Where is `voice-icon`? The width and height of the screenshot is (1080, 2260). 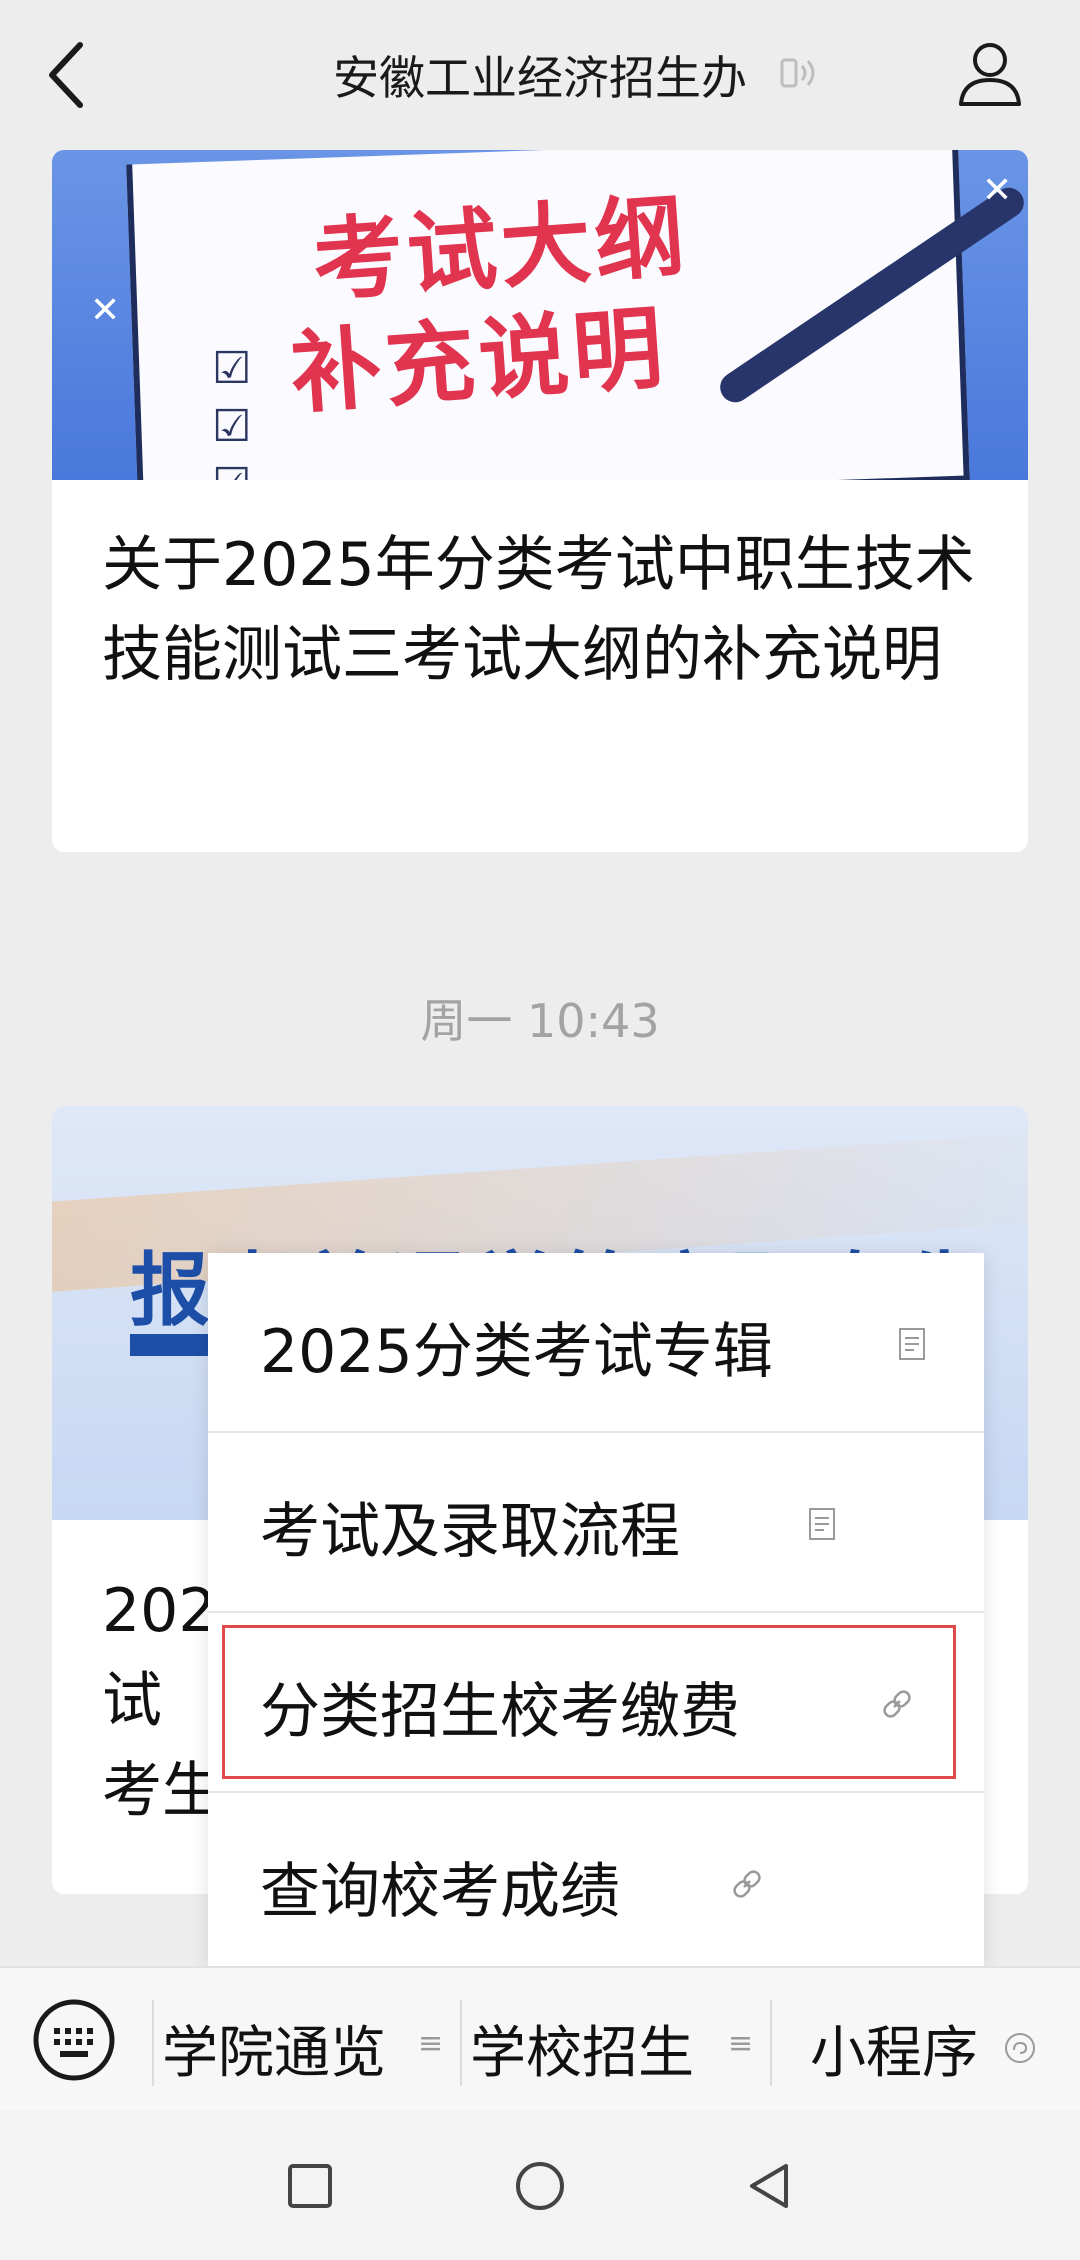
voice-icon is located at coordinates (797, 73).